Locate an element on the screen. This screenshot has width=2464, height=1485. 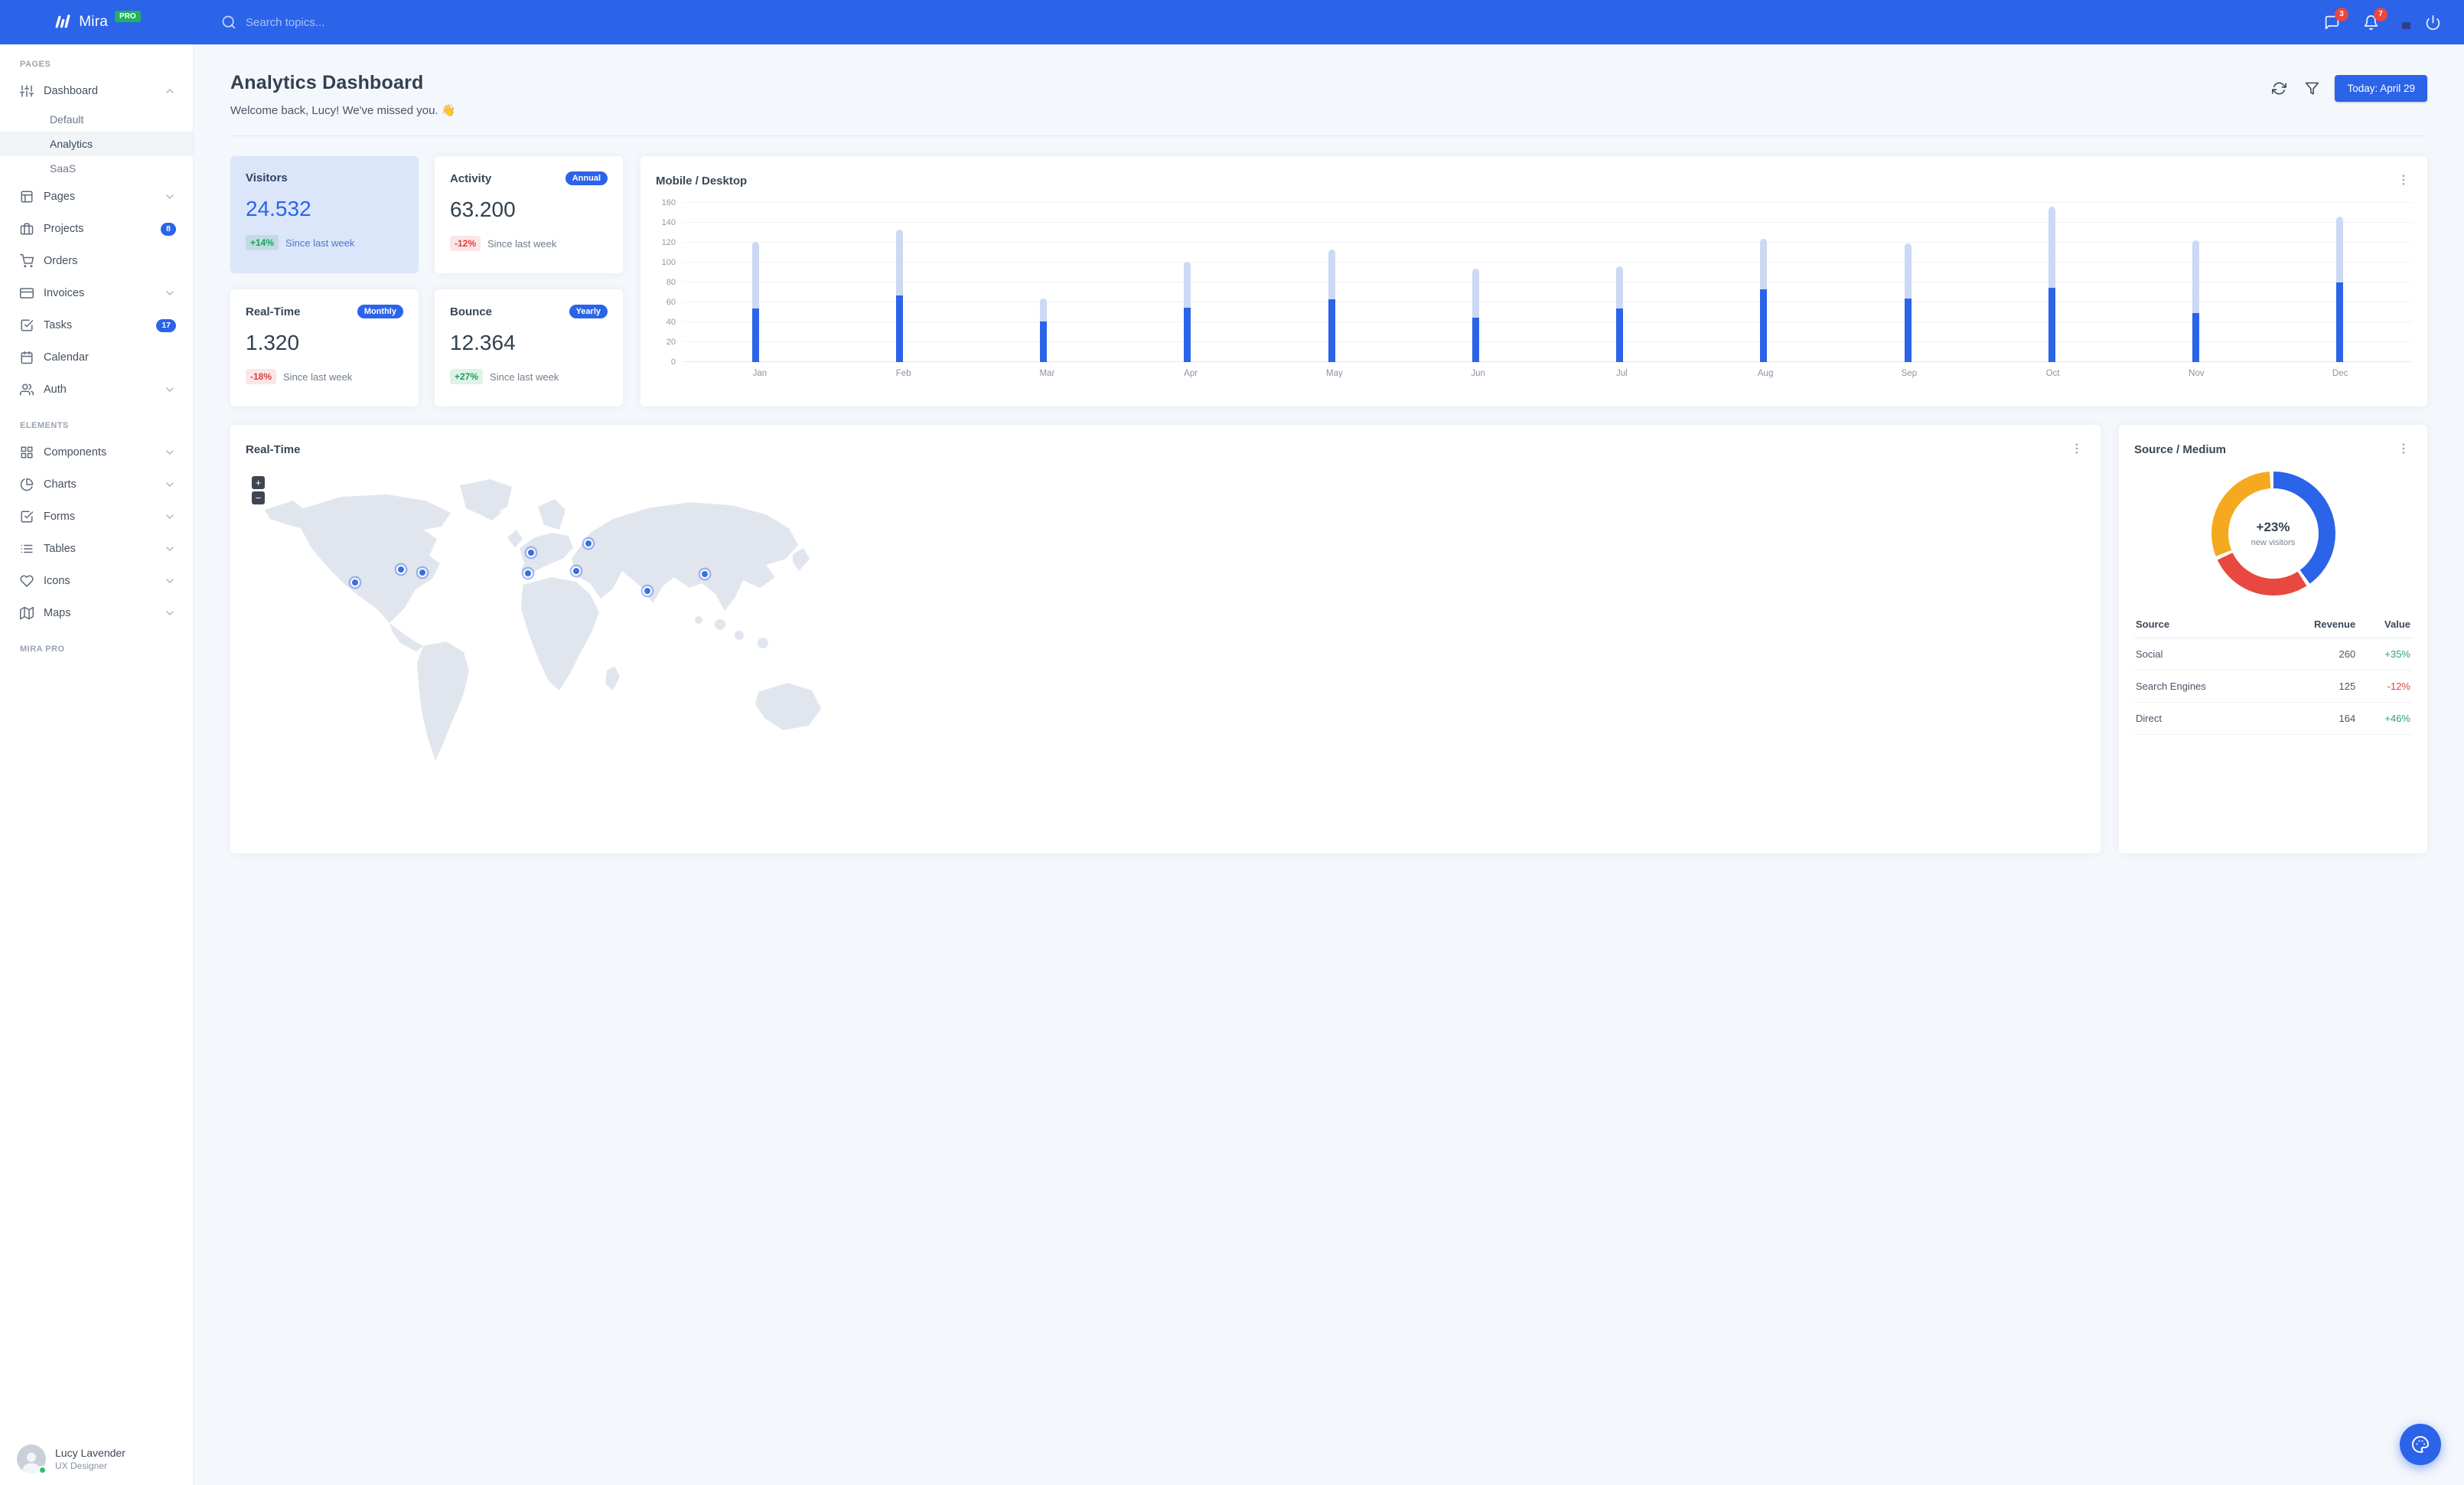
revenue-cell: 125 is located at coordinates (2315, 686).